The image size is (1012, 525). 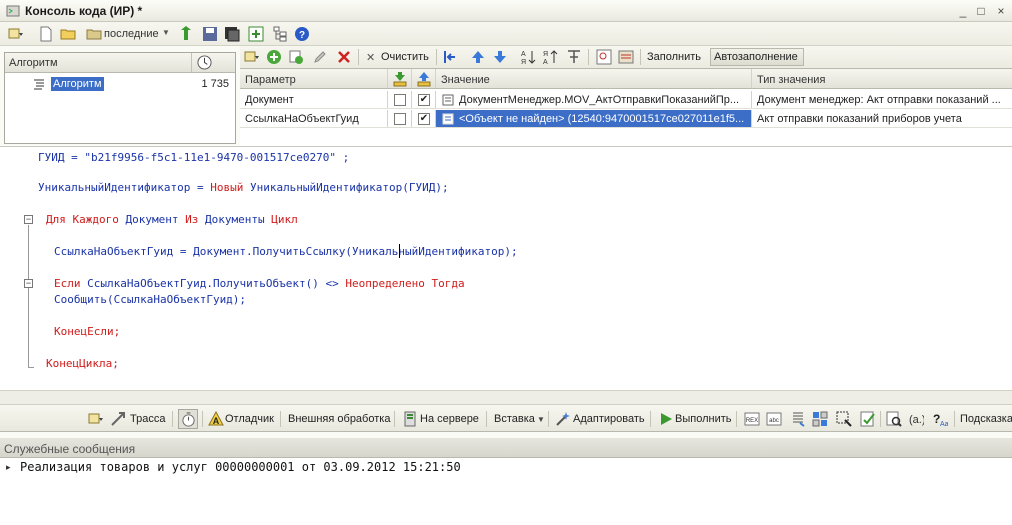 I want to click on algorithm-tree: Алгоритм Алгоритм 1 735, so click(x=120, y=98).